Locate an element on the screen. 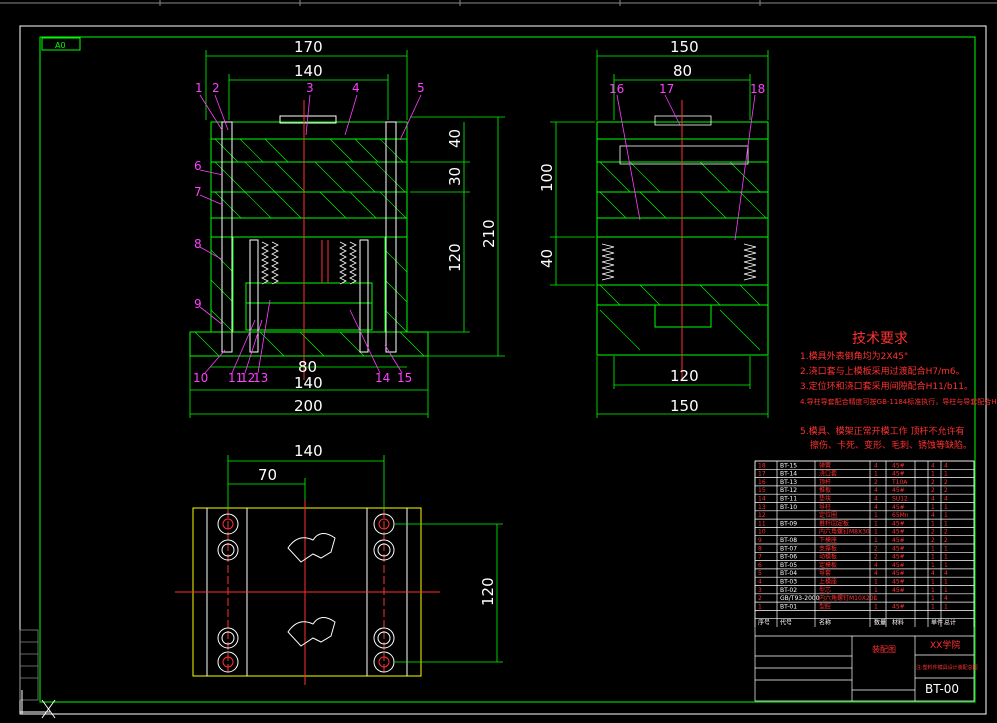 The image size is (997, 723). bom-cell-r7-c3: 1 is located at coordinates (876, 523).